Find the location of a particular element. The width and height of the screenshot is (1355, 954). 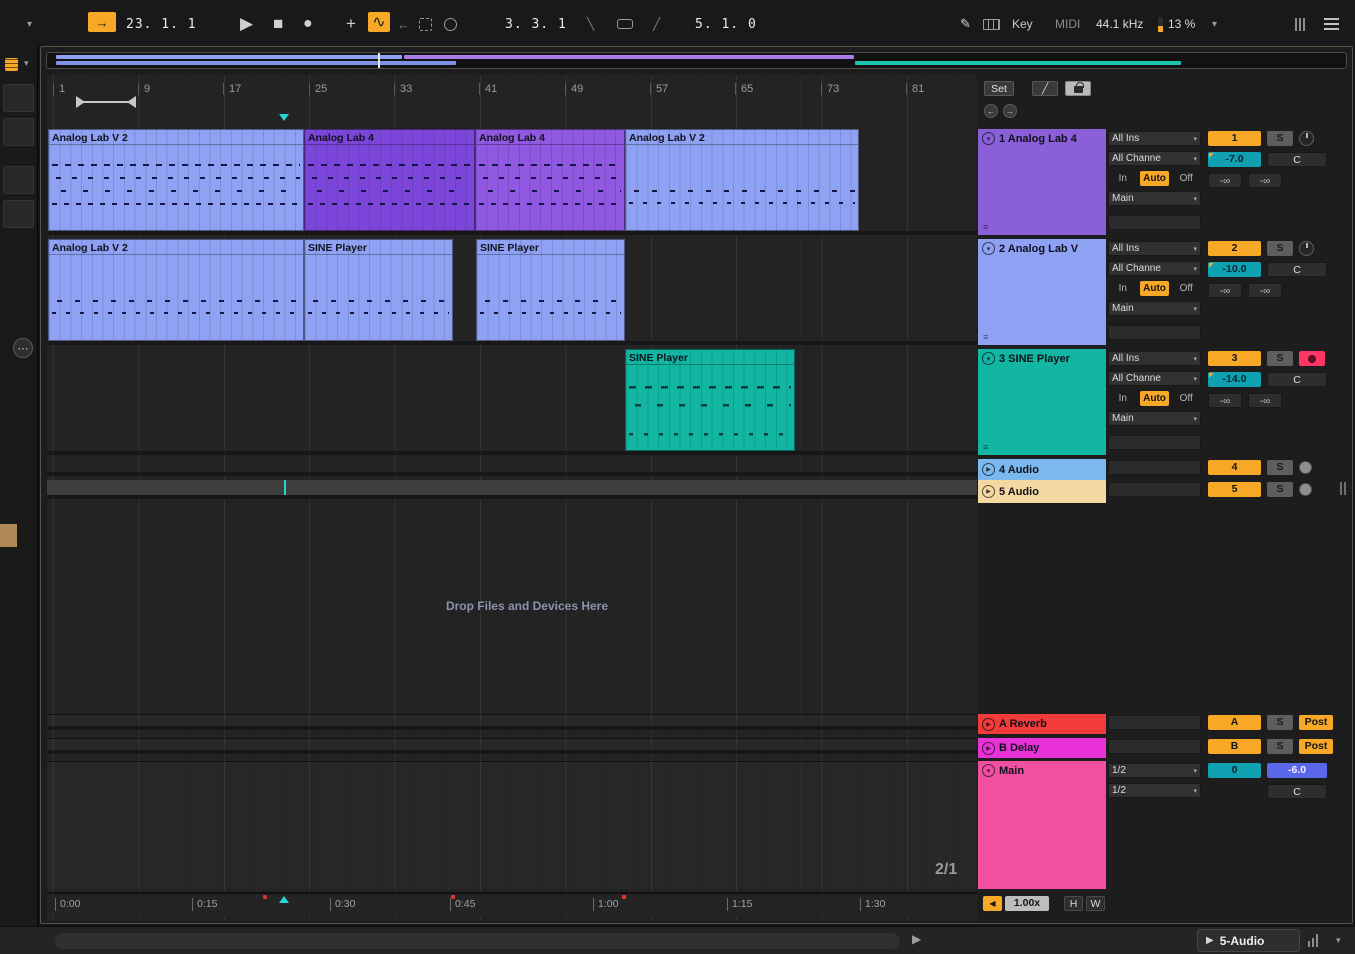

send-b-display: -∞ is located at coordinates (1265, 400).